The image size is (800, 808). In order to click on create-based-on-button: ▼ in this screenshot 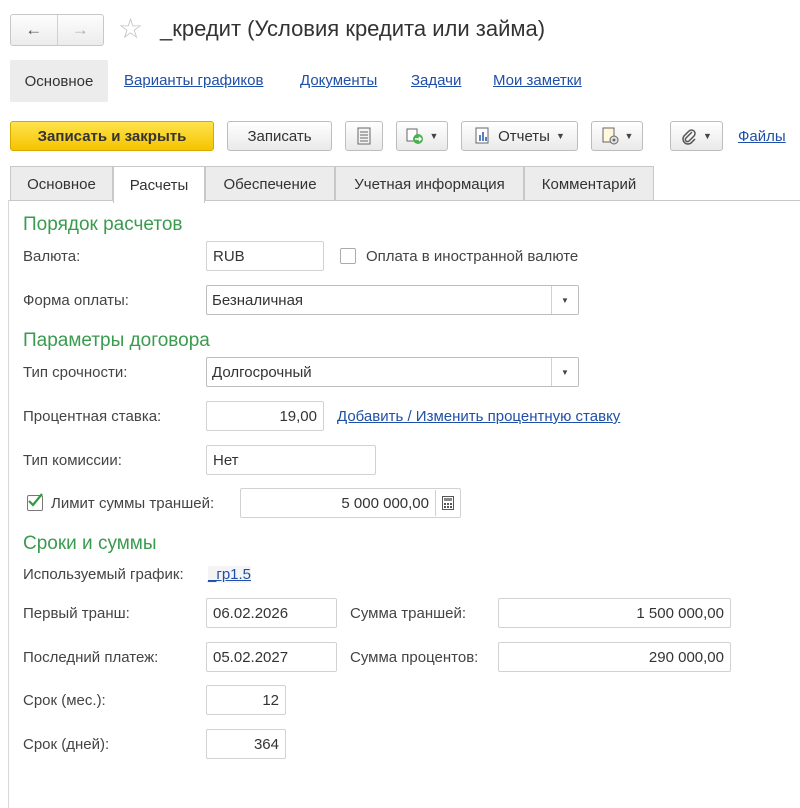, I will do `click(422, 136)`.